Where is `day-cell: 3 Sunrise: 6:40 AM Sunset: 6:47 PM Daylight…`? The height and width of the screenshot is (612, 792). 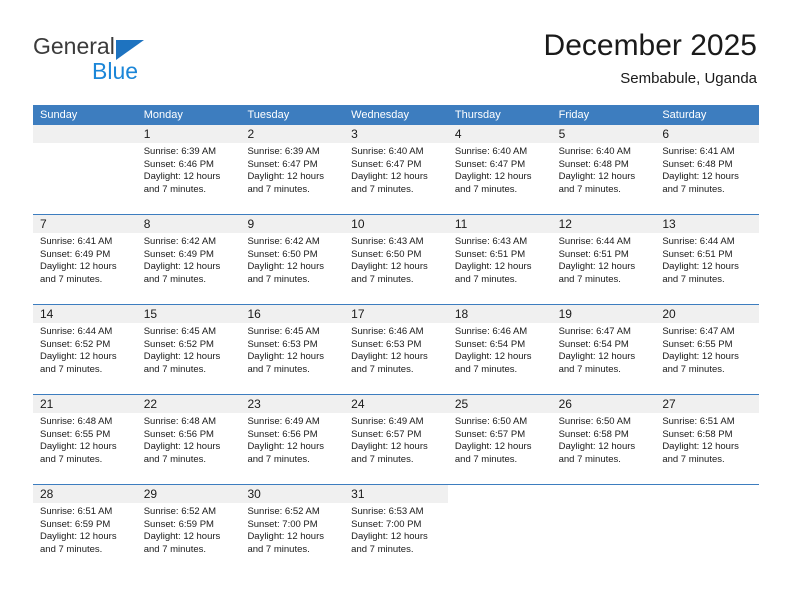 day-cell: 3 Sunrise: 6:40 AM Sunset: 6:47 PM Daylight… is located at coordinates (396, 169).